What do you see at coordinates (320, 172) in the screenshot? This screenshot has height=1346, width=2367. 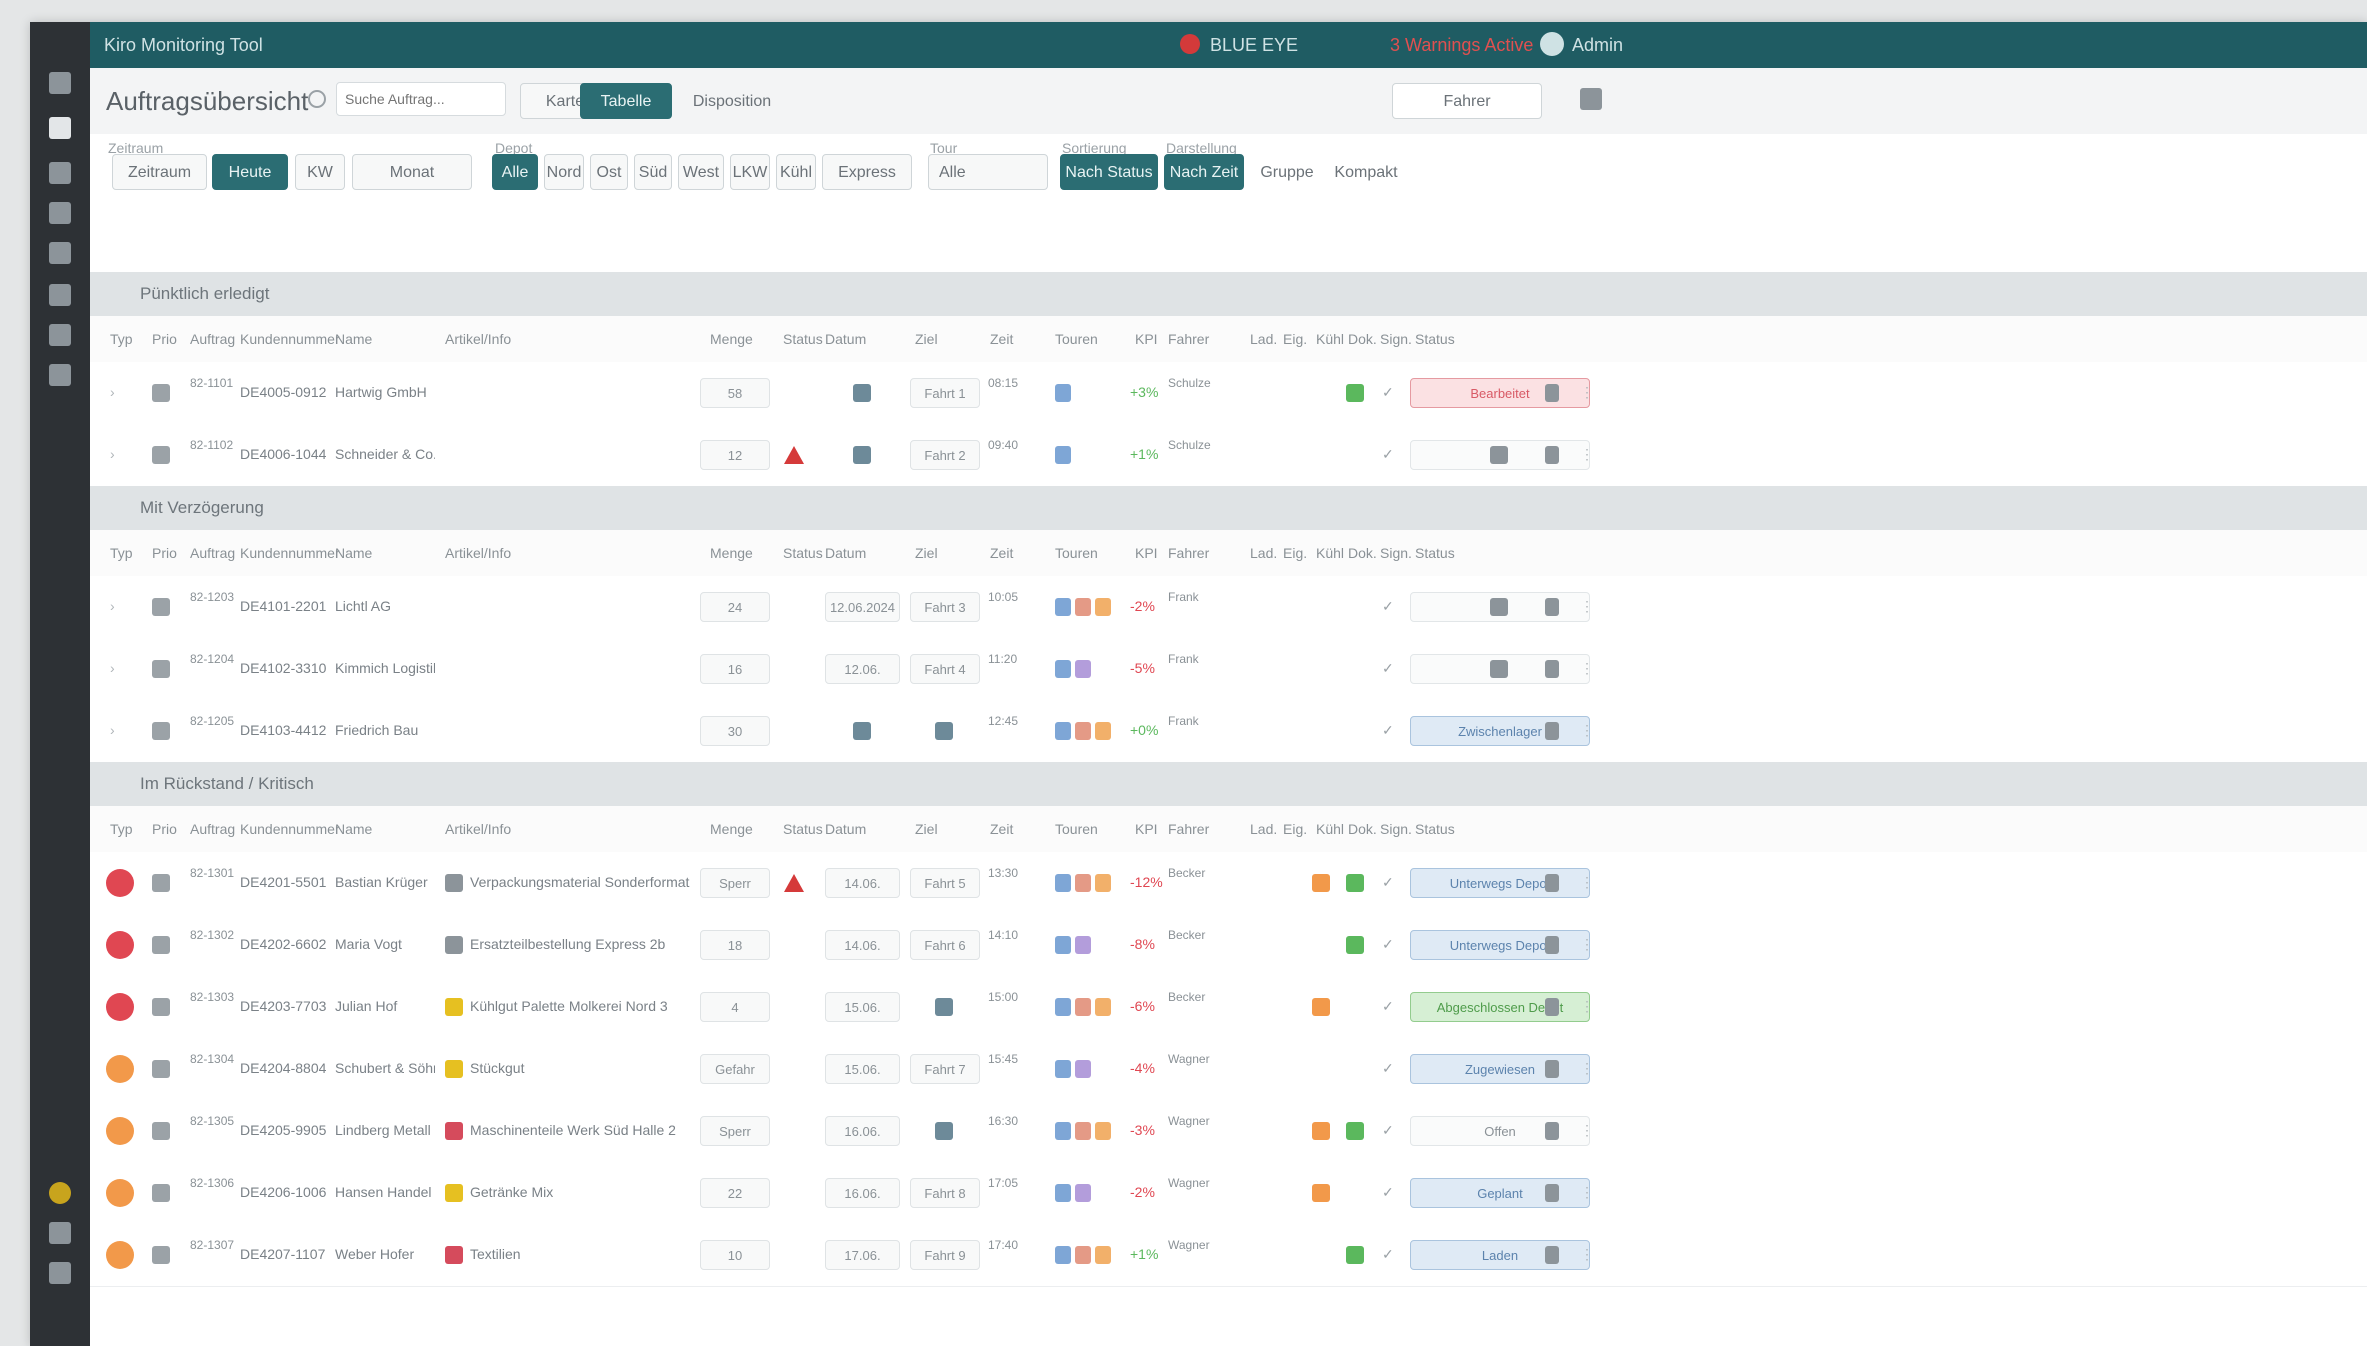 I see `period-week-button: KW` at bounding box center [320, 172].